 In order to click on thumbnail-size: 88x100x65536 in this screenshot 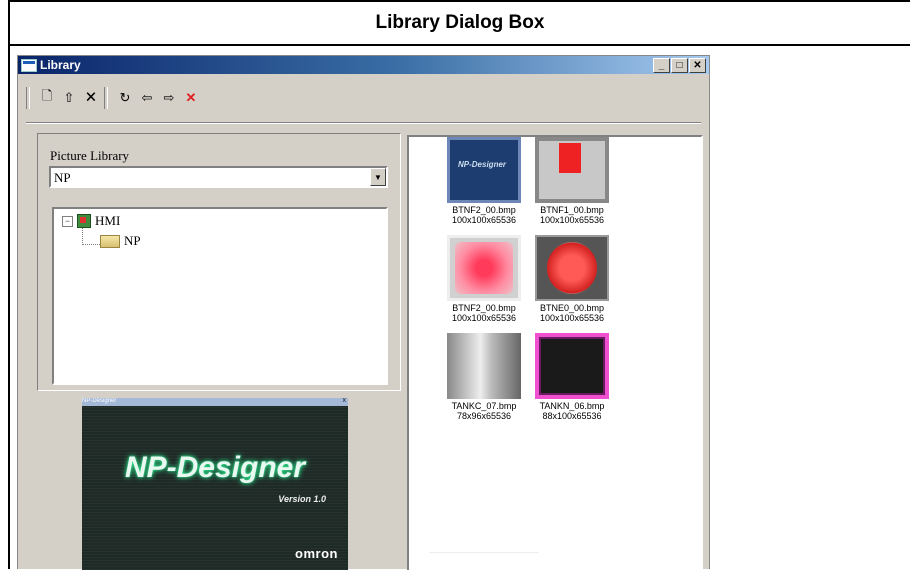, I will do `click(572, 416)`.